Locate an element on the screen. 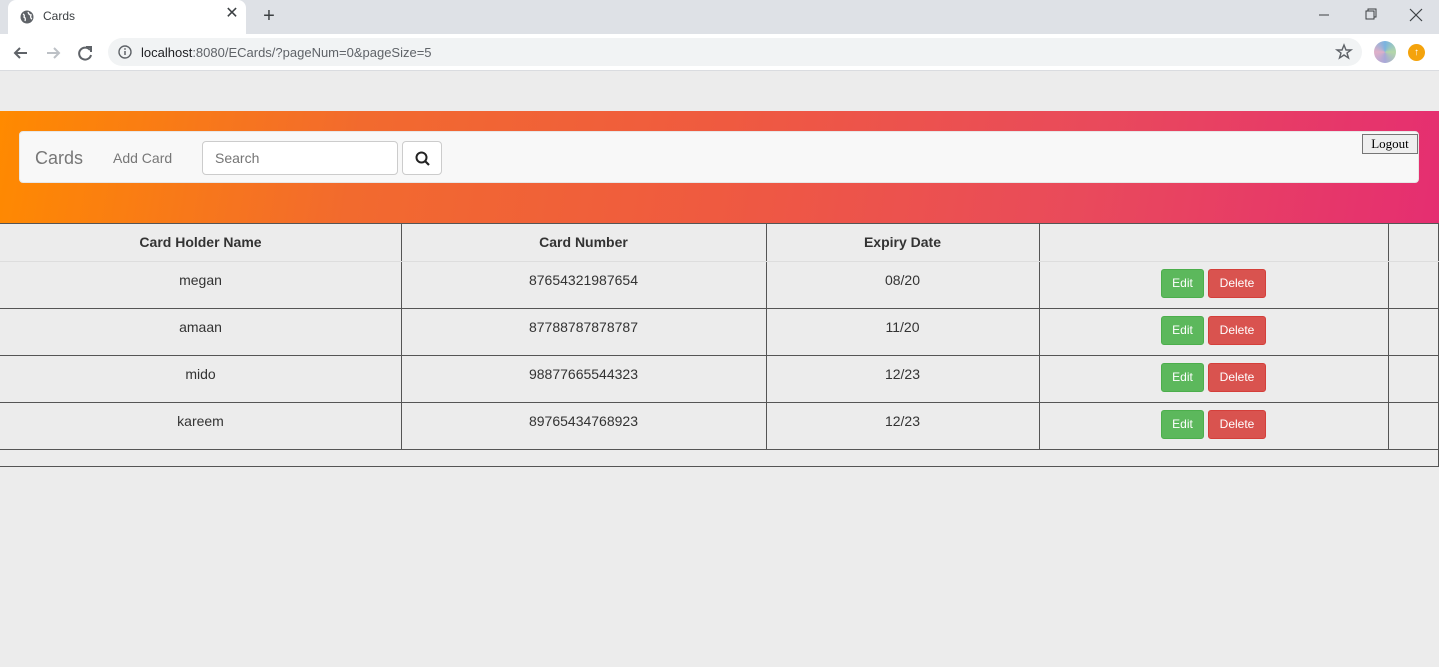 The image size is (1439, 667). expiry-date: 11/20 is located at coordinates (902, 327).